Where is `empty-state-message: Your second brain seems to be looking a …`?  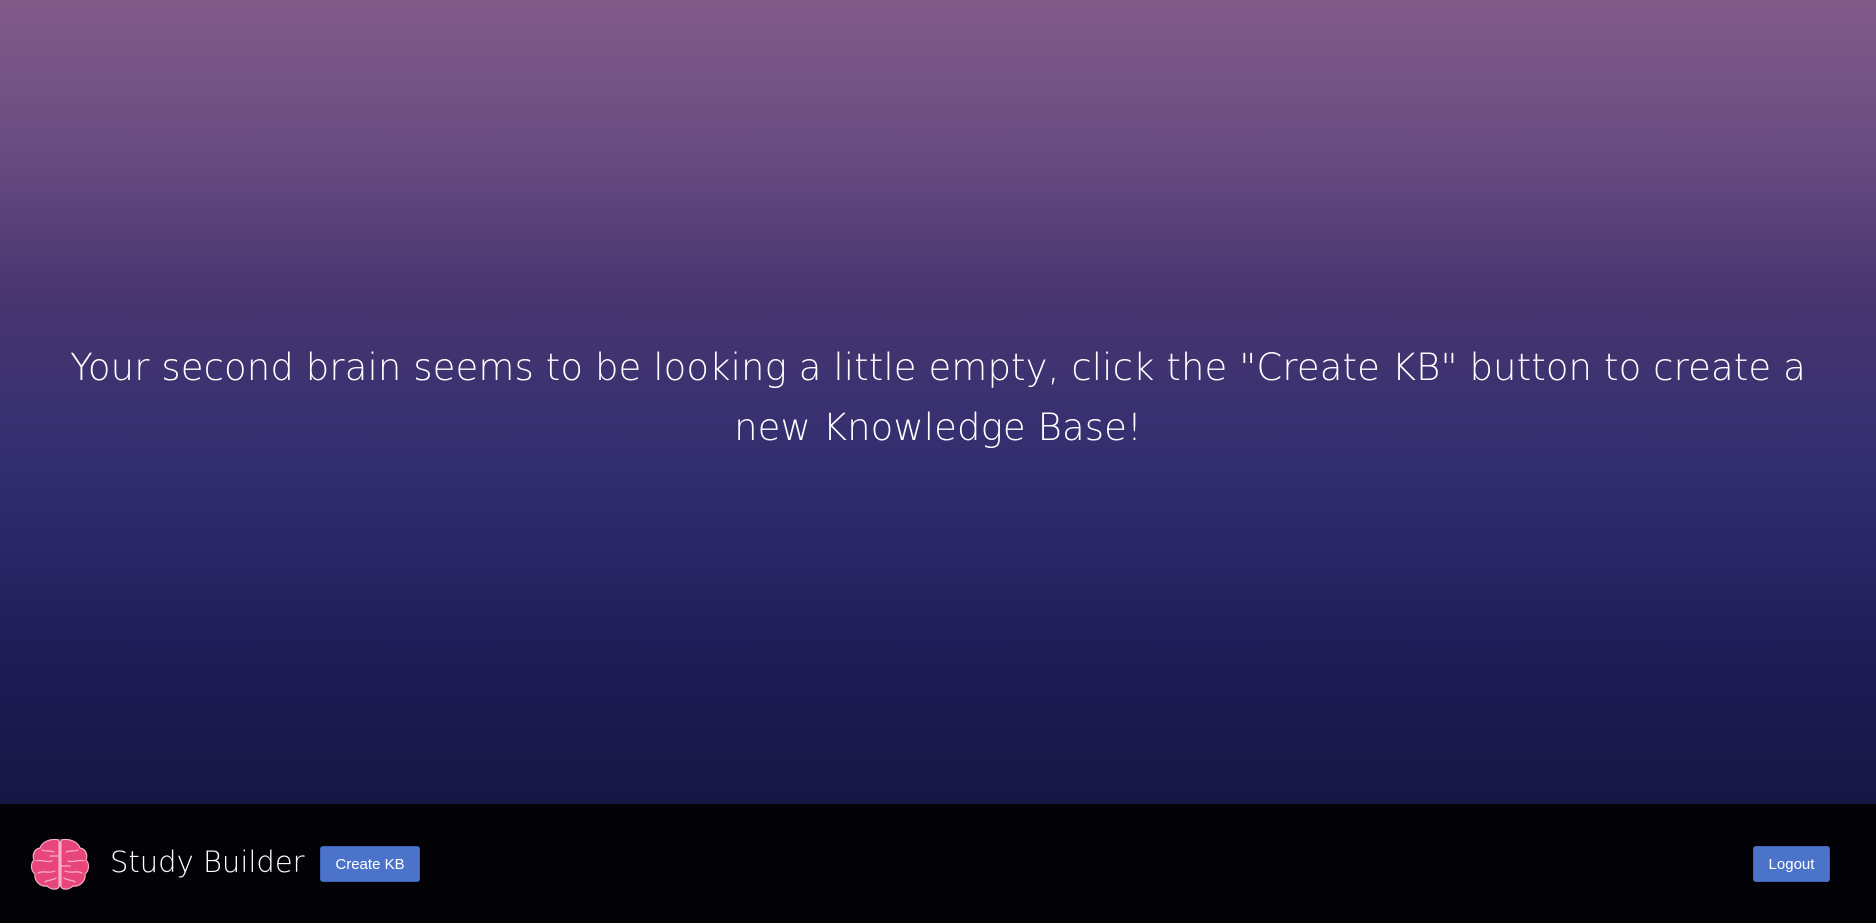
empty-state-message: Your second brain seems to be looking a … is located at coordinates (938, 397).